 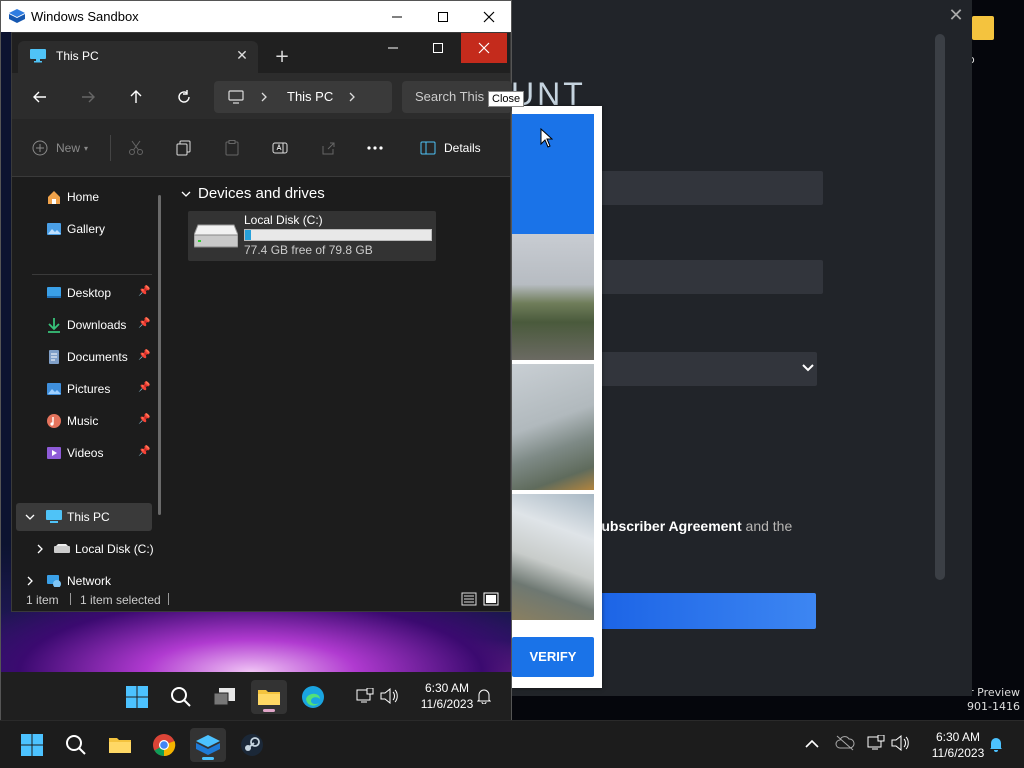 I want to click on sidebar-item-pictures: Pictures 📌, so click(x=84, y=389).